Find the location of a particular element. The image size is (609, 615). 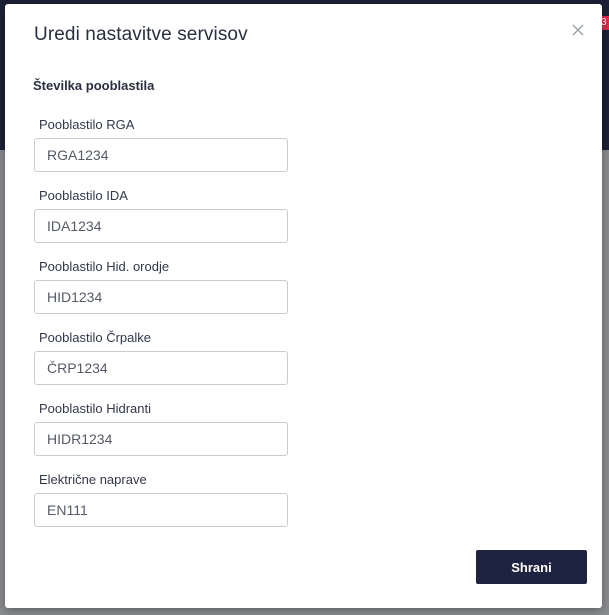

close-button is located at coordinates (580, 32).